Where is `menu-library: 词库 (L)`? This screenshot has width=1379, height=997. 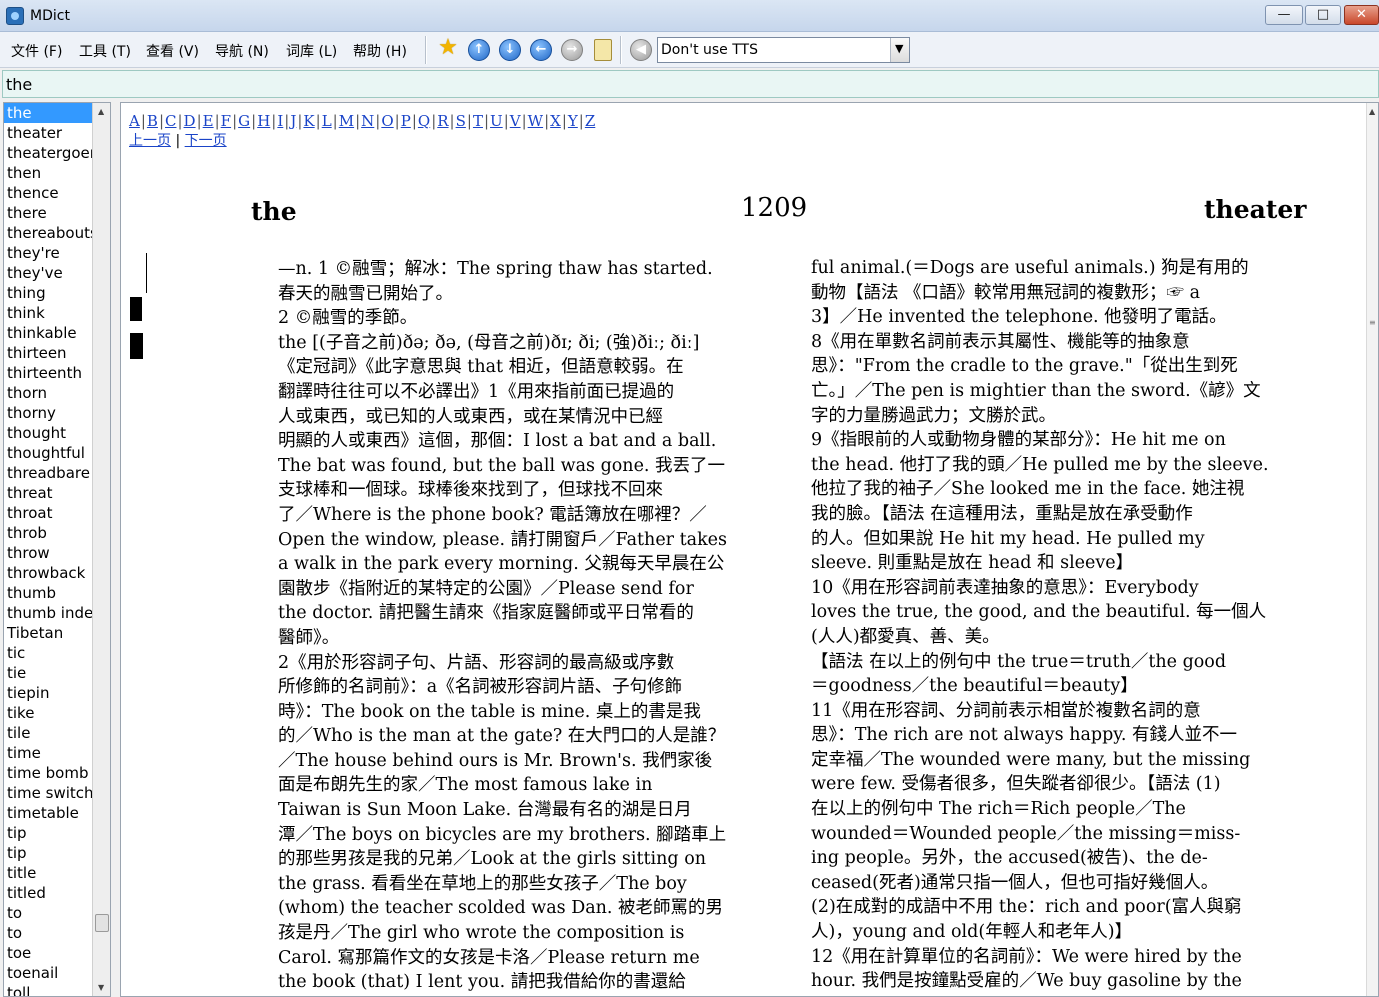 menu-library: 词库 (L) is located at coordinates (311, 51).